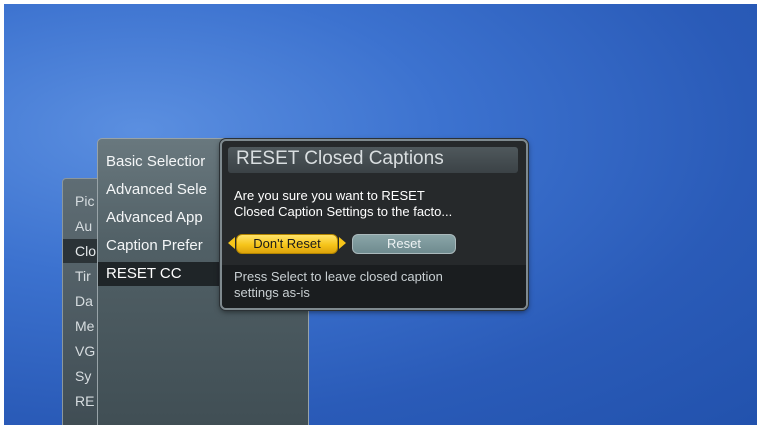 The image size is (760, 429). What do you see at coordinates (83, 376) in the screenshot?
I see `menu-item-system: Sy` at bounding box center [83, 376].